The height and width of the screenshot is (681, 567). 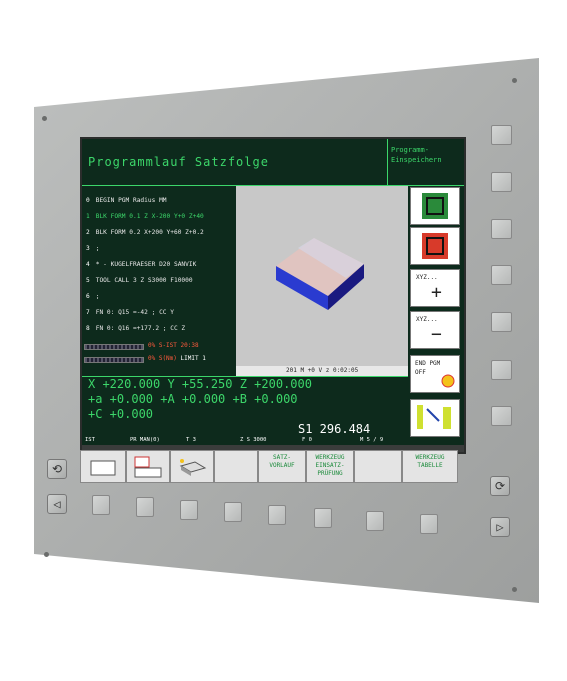 I want to click on screen-title: Programmlauf Satzfolge, so click(x=178, y=162).